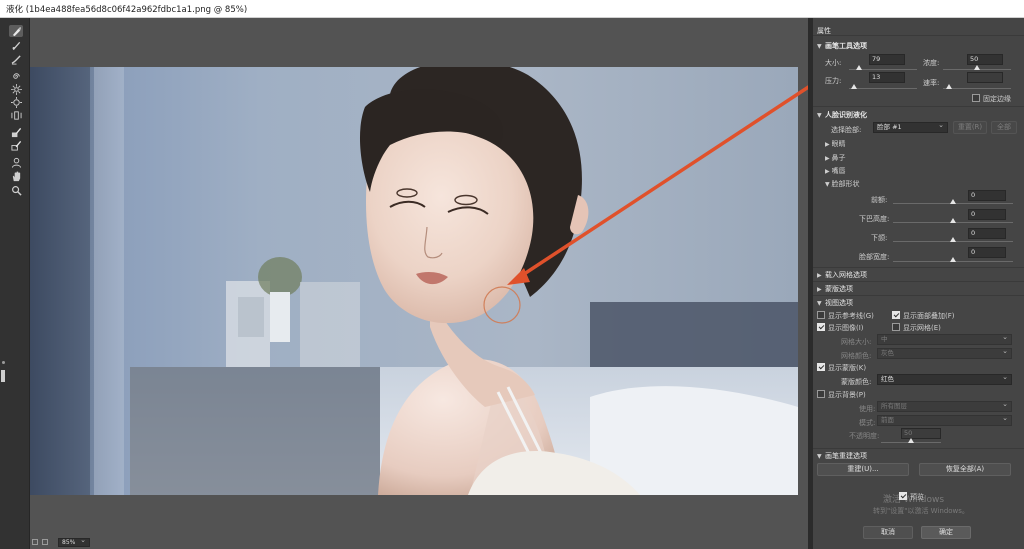 The image size is (1024, 549). What do you see at coordinates (856, 382) in the screenshot?
I see `mask-color-label: 蒙版颜色:` at bounding box center [856, 382].